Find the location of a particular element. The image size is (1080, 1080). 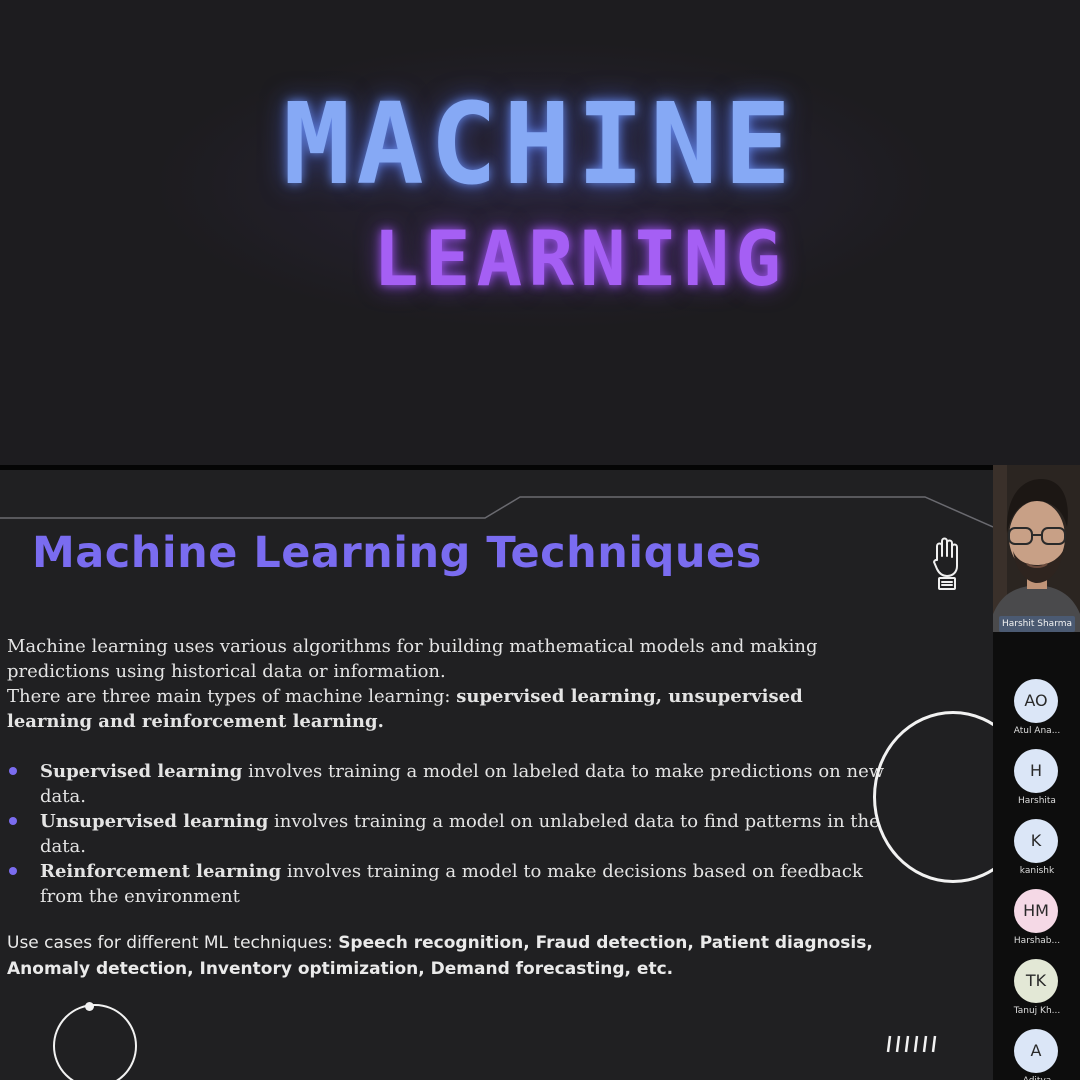

raised-hand-icon is located at coordinates (945, 563).